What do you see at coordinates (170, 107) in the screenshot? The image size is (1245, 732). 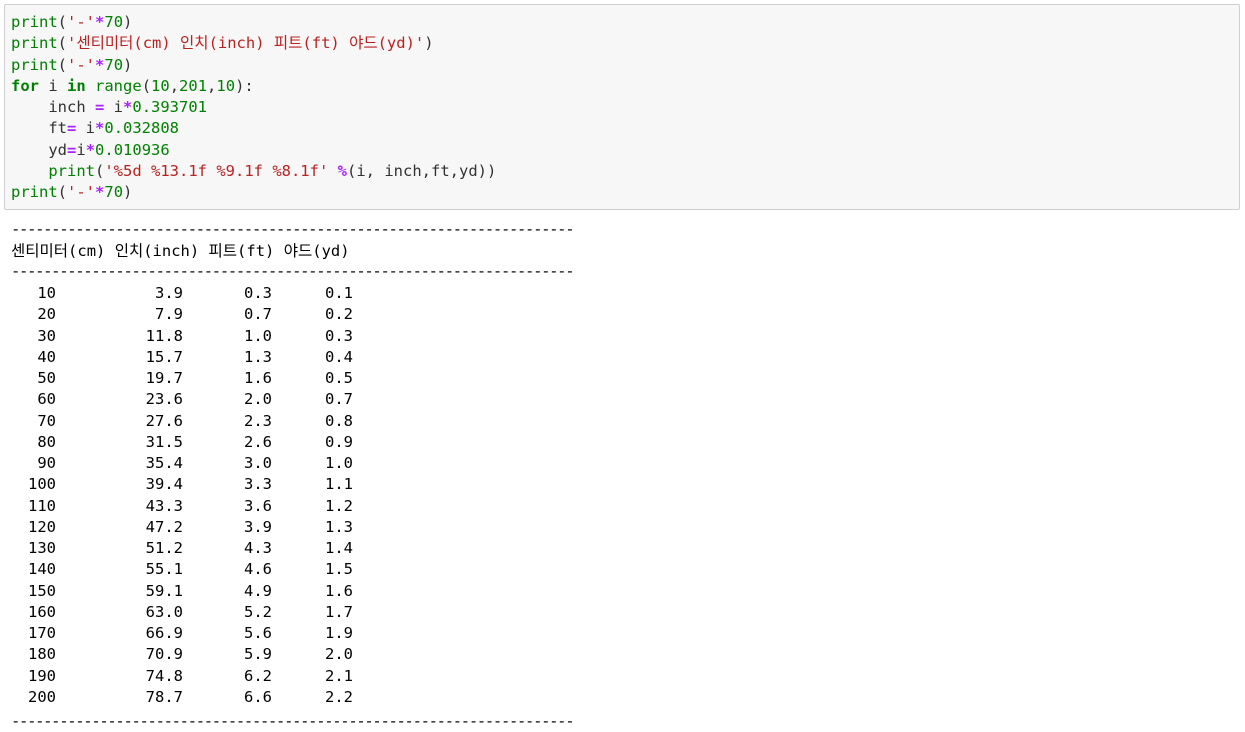 I see `code-token: 0.393701` at bounding box center [170, 107].